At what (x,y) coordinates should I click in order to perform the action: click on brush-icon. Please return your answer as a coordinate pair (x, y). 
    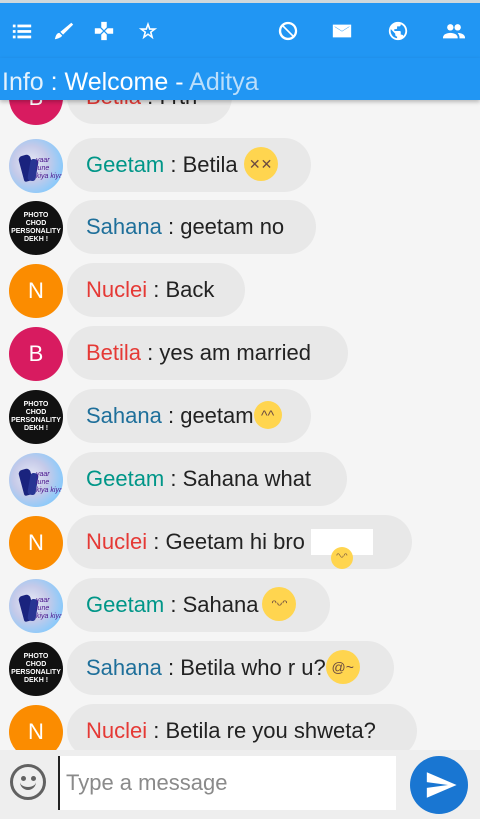
    Looking at the image, I should click on (64, 31).